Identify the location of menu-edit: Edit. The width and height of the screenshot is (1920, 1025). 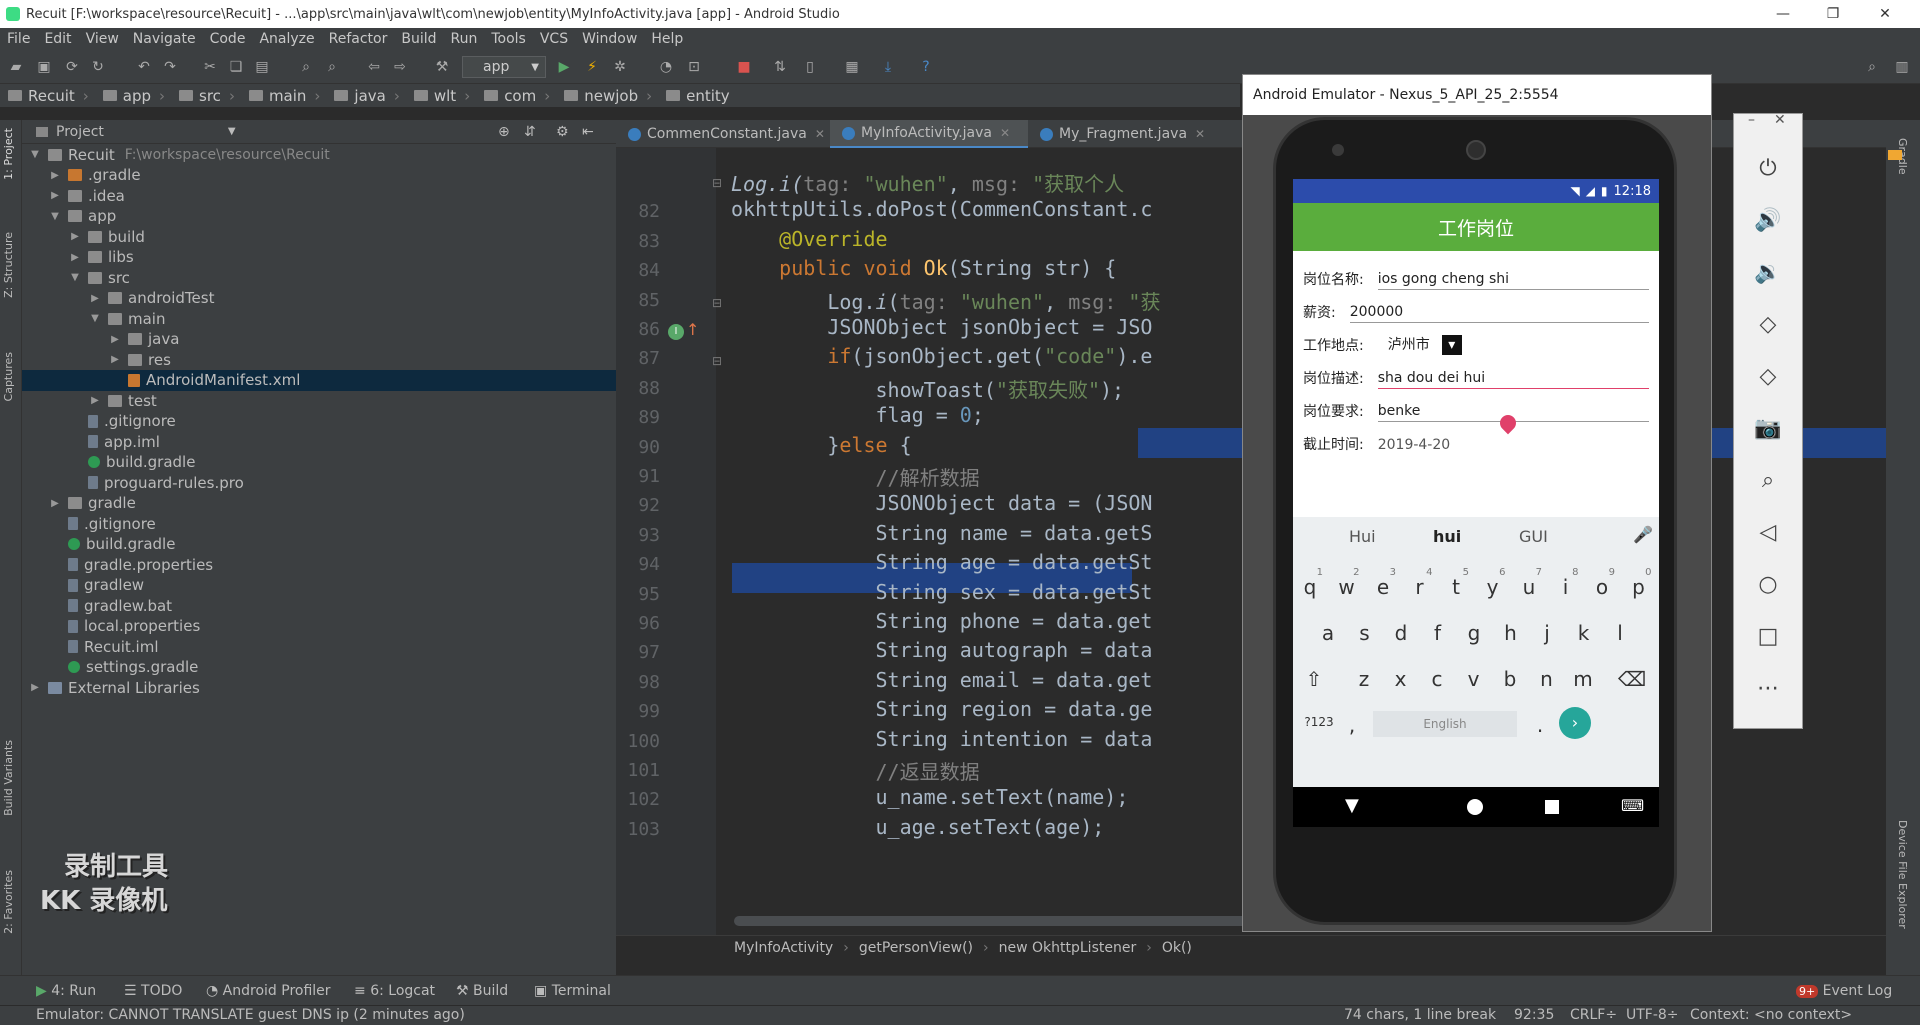
(57, 39).